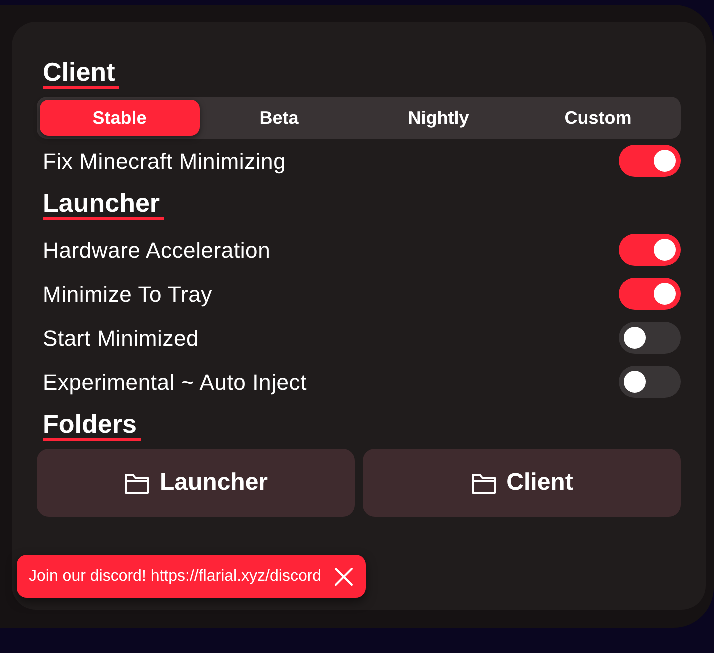  What do you see at coordinates (120, 118) in the screenshot?
I see `channel-tab: Stable` at bounding box center [120, 118].